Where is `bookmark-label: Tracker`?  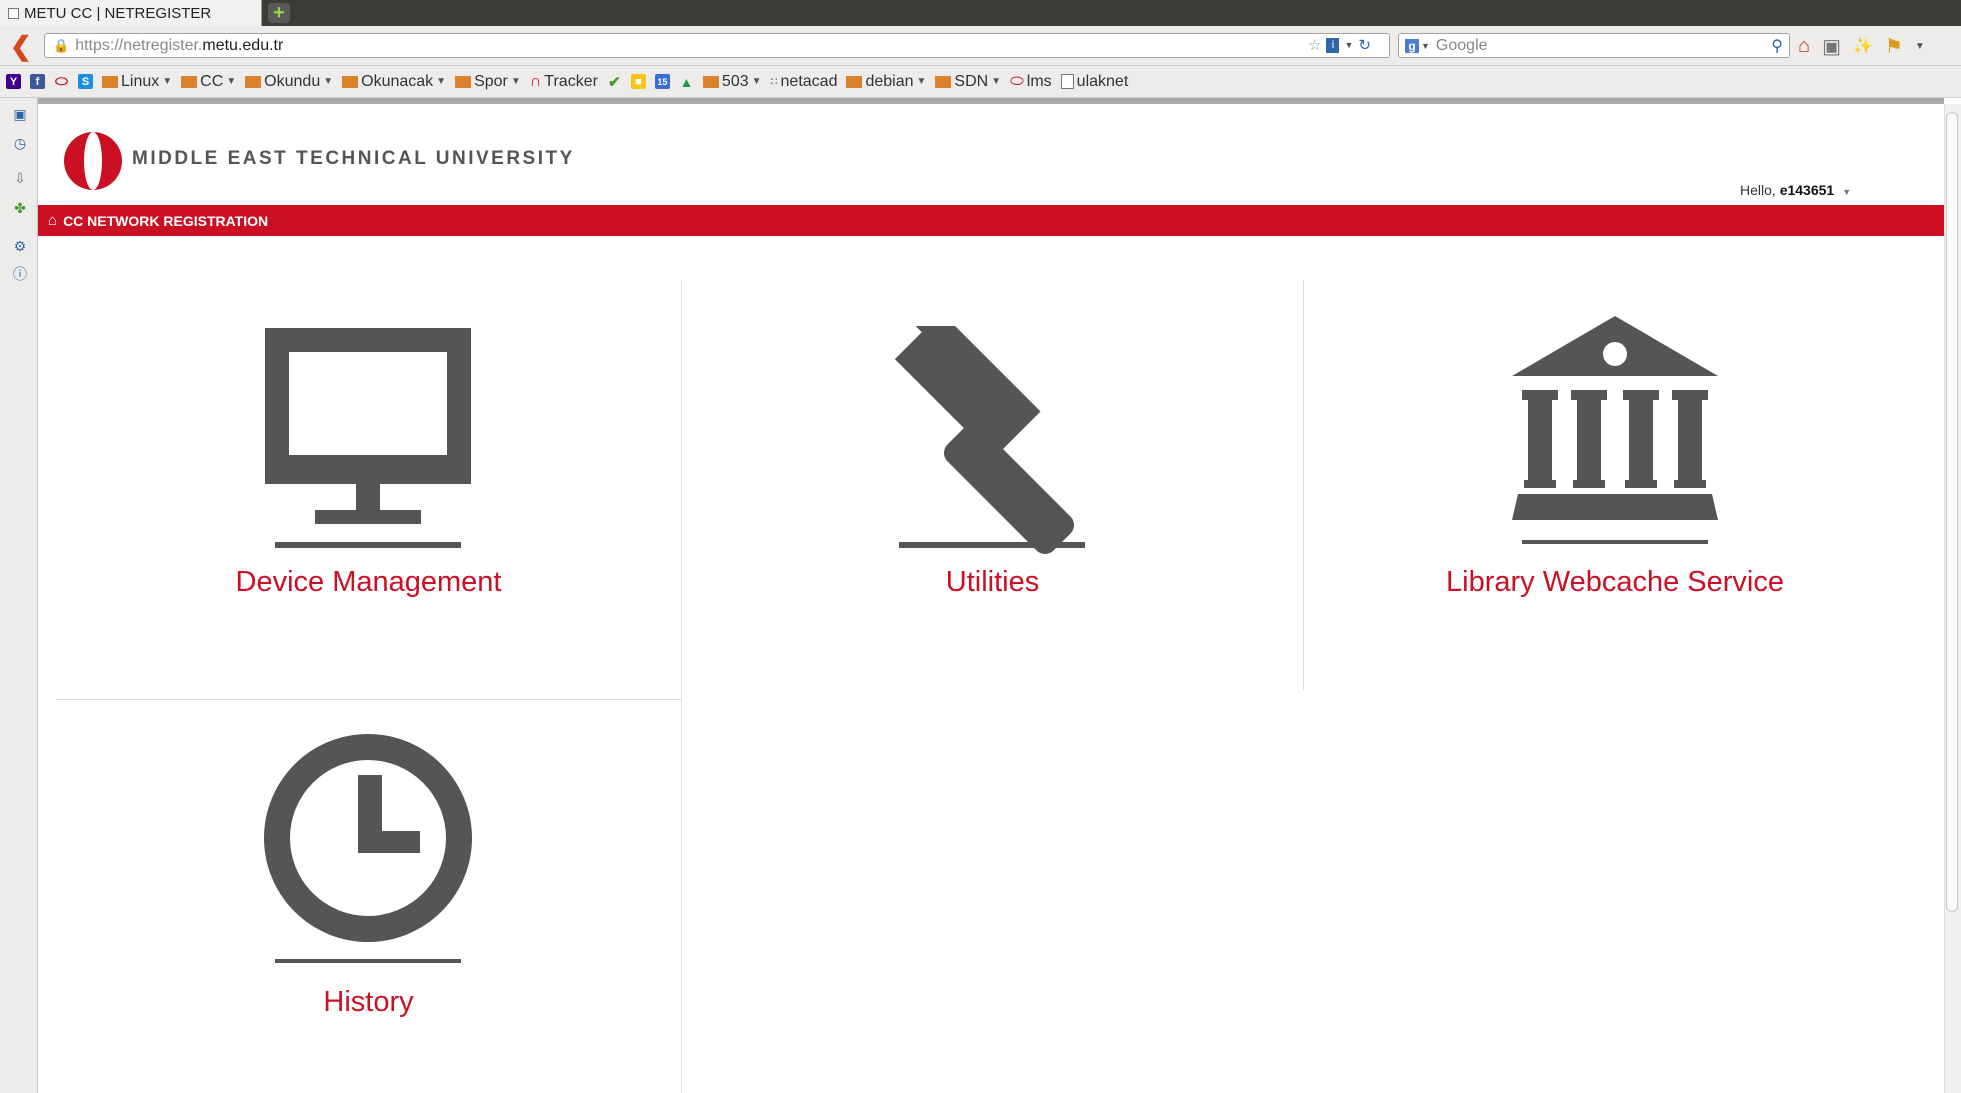 bookmark-label: Tracker is located at coordinates (571, 81).